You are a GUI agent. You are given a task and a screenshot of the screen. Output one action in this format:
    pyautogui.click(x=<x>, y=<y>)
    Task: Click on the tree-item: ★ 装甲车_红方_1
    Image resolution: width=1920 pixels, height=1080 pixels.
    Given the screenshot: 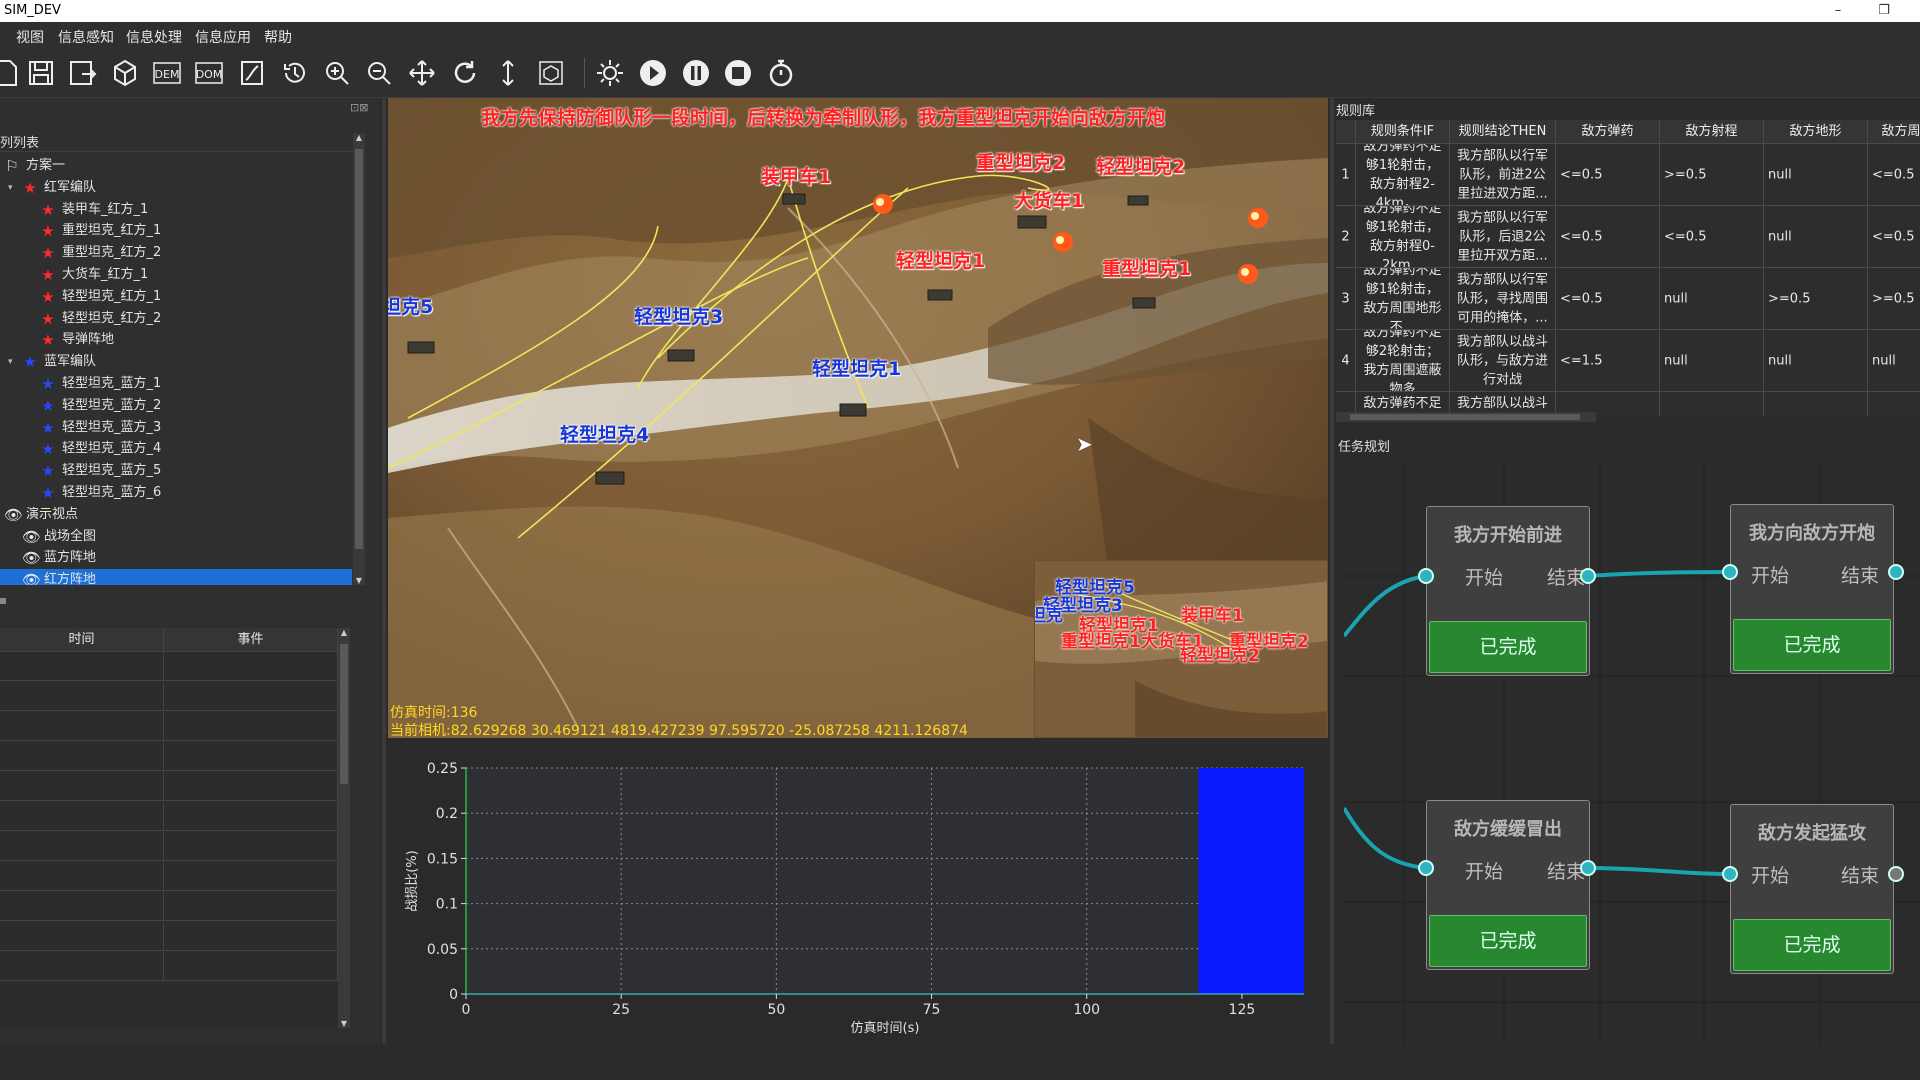 What is the action you would take?
    pyautogui.click(x=176, y=210)
    